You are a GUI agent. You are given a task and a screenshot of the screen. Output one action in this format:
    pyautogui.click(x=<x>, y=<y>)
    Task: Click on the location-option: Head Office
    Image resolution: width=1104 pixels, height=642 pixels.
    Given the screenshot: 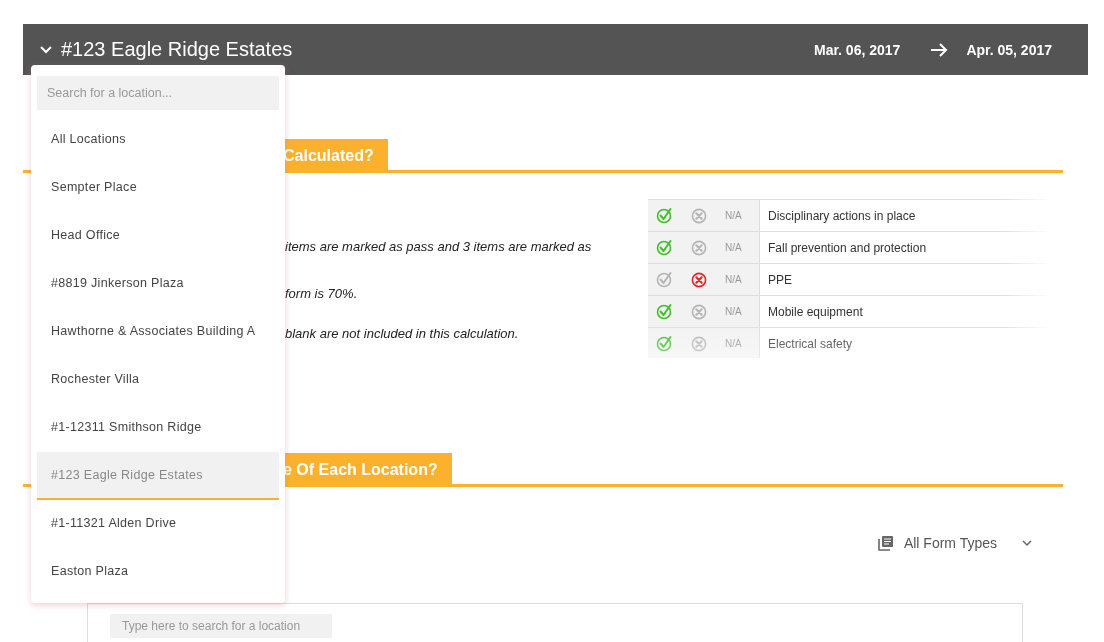 What is the action you would take?
    pyautogui.click(x=158, y=236)
    